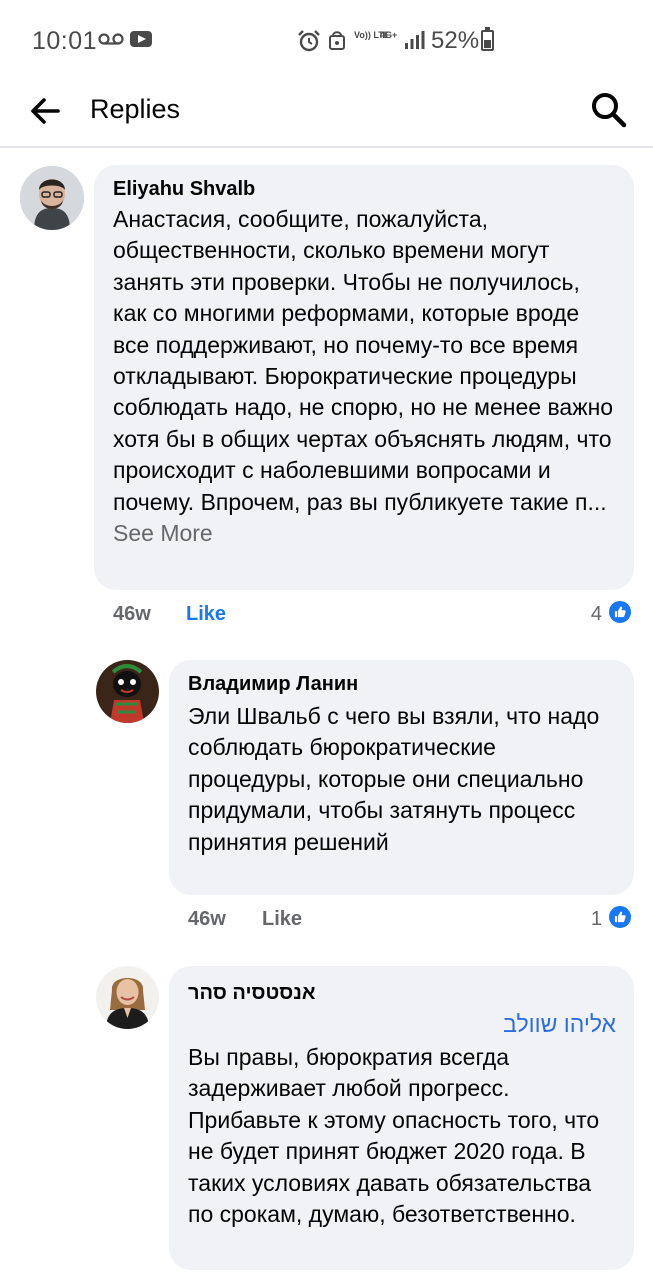  What do you see at coordinates (389, 35) in the screenshot?
I see `network-type-indicator: 4G+` at bounding box center [389, 35].